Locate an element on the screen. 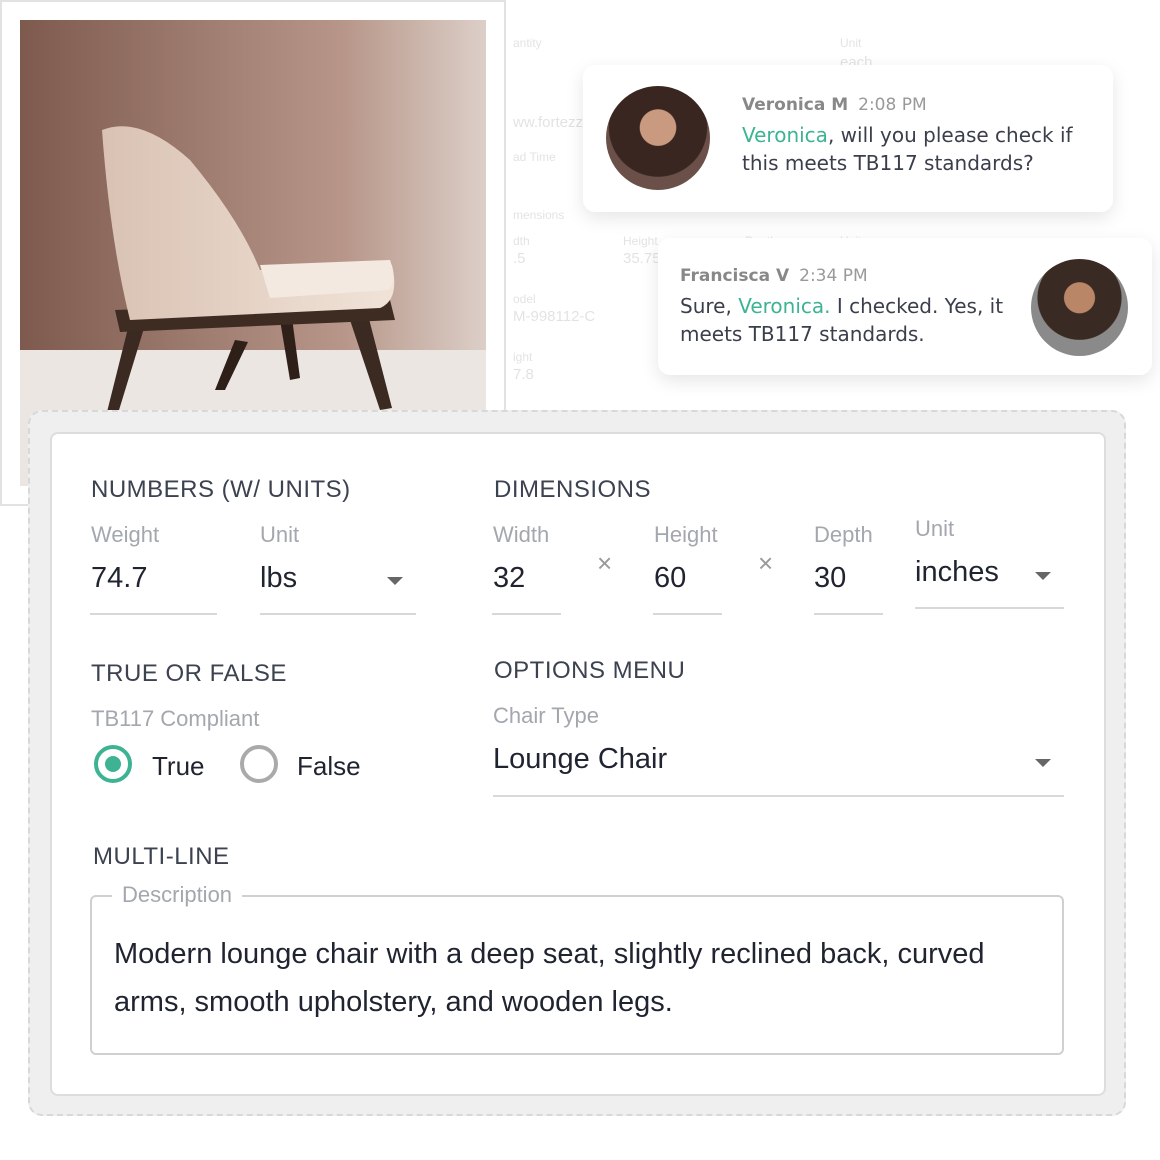  height-underline is located at coordinates (687, 614).